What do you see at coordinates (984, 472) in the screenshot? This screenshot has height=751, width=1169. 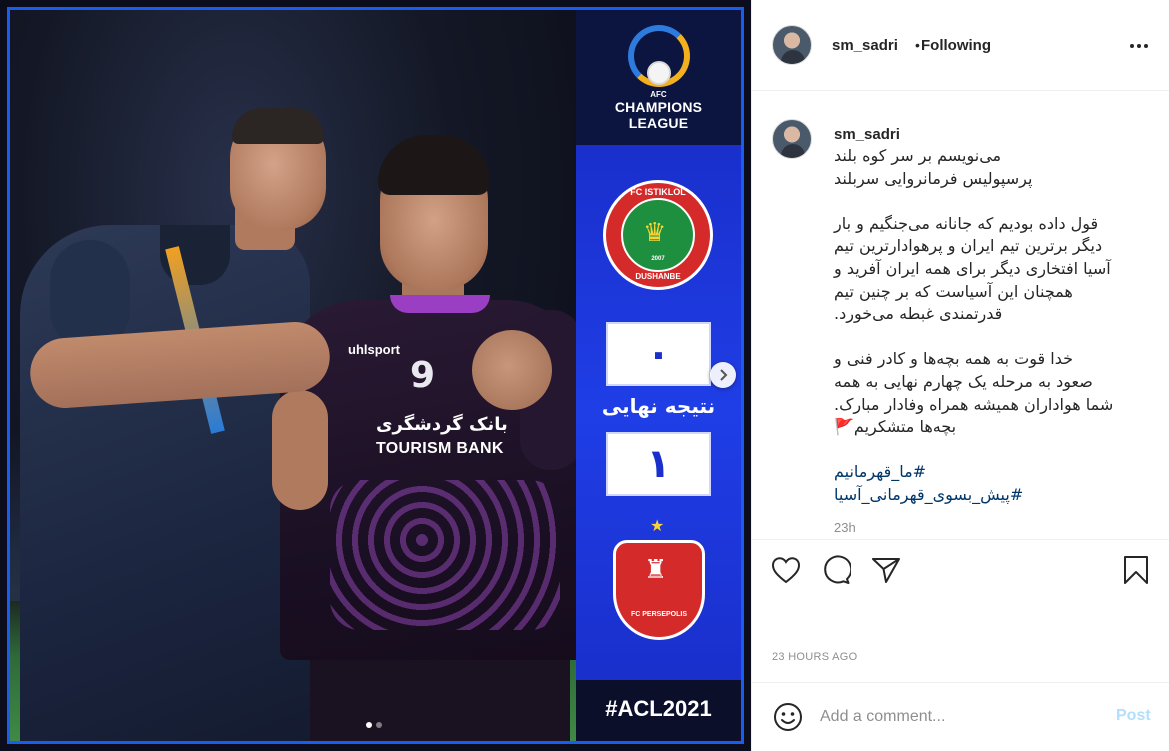 I see `hashtag-link: #ما_قهرمانیم` at bounding box center [984, 472].